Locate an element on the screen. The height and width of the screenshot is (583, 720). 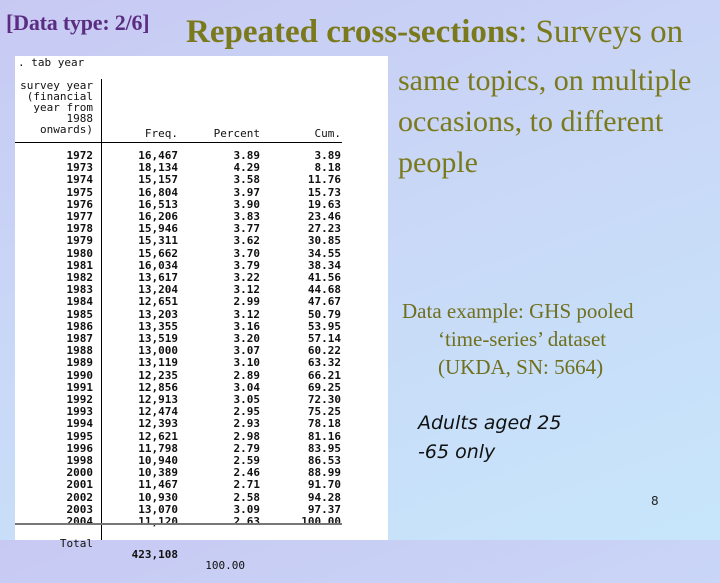
row-percent: 3.97 is located at coordinates (247, 192).